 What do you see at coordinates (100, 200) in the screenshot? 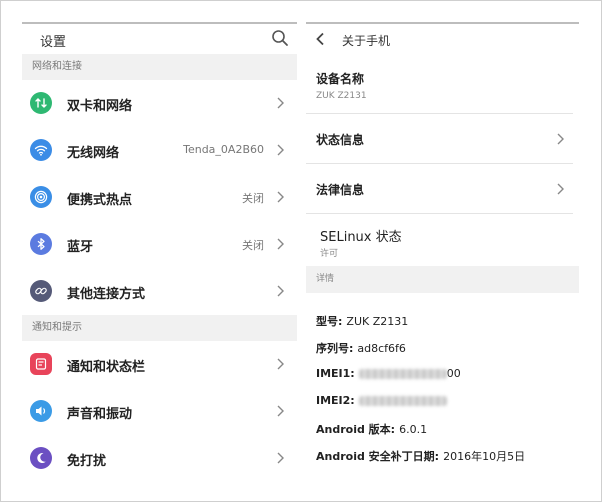
I see `settings-item-label: 便携式热点` at bounding box center [100, 200].